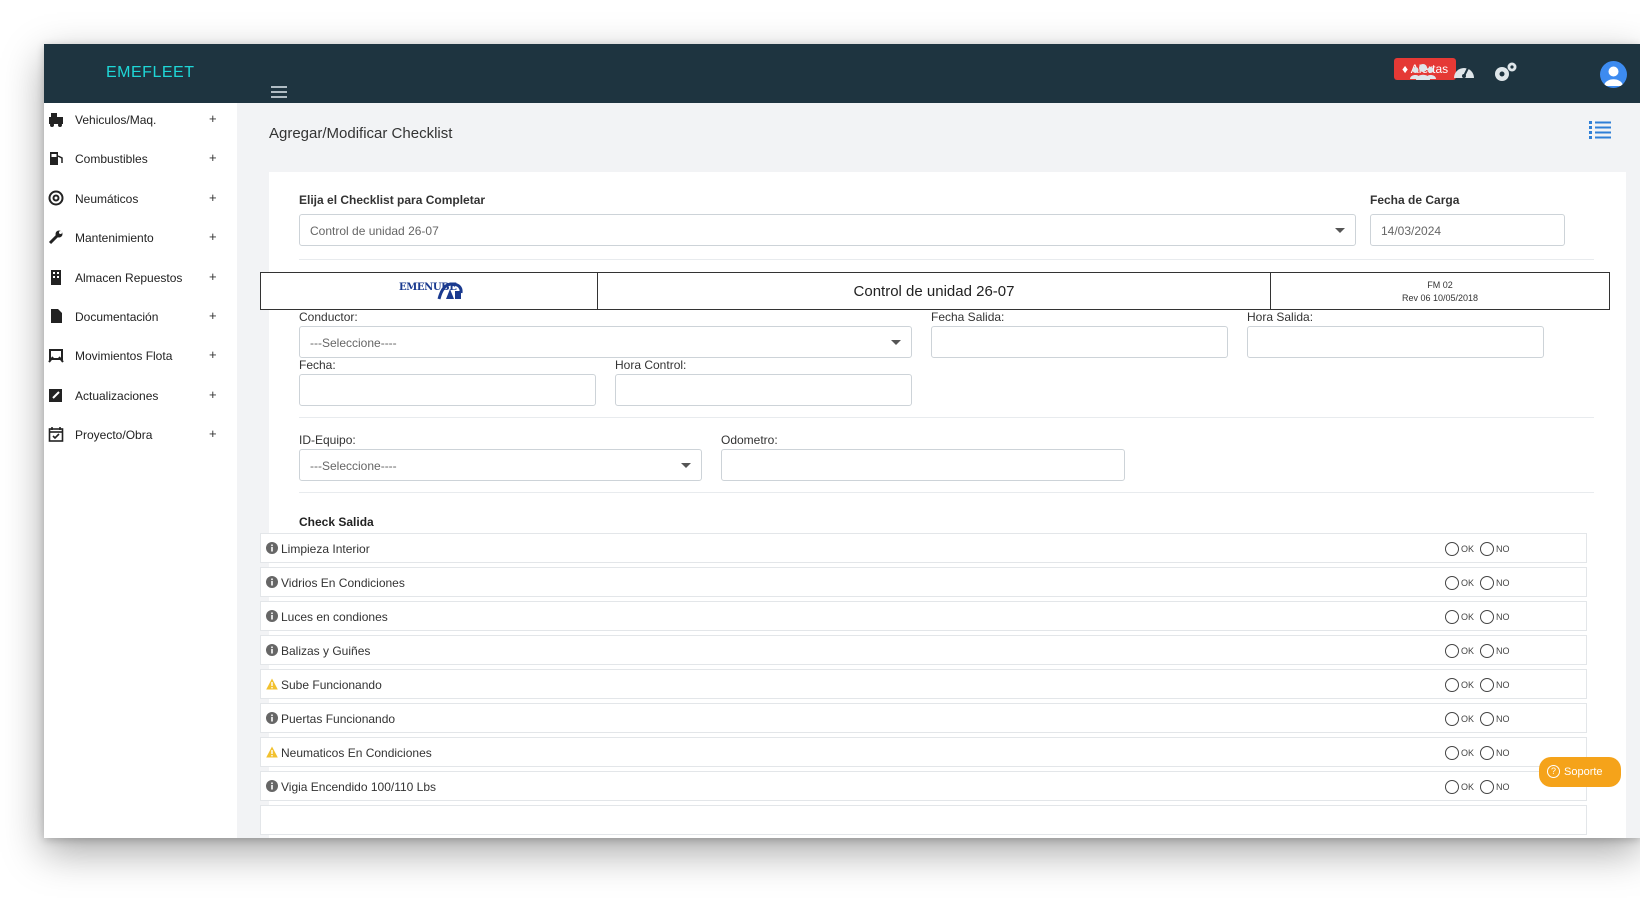 Image resolution: width=1640 pixels, height=924 pixels. Describe the element at coordinates (361, 133) in the screenshot. I see `page-title: Agregar/Modificar Checklist` at that location.